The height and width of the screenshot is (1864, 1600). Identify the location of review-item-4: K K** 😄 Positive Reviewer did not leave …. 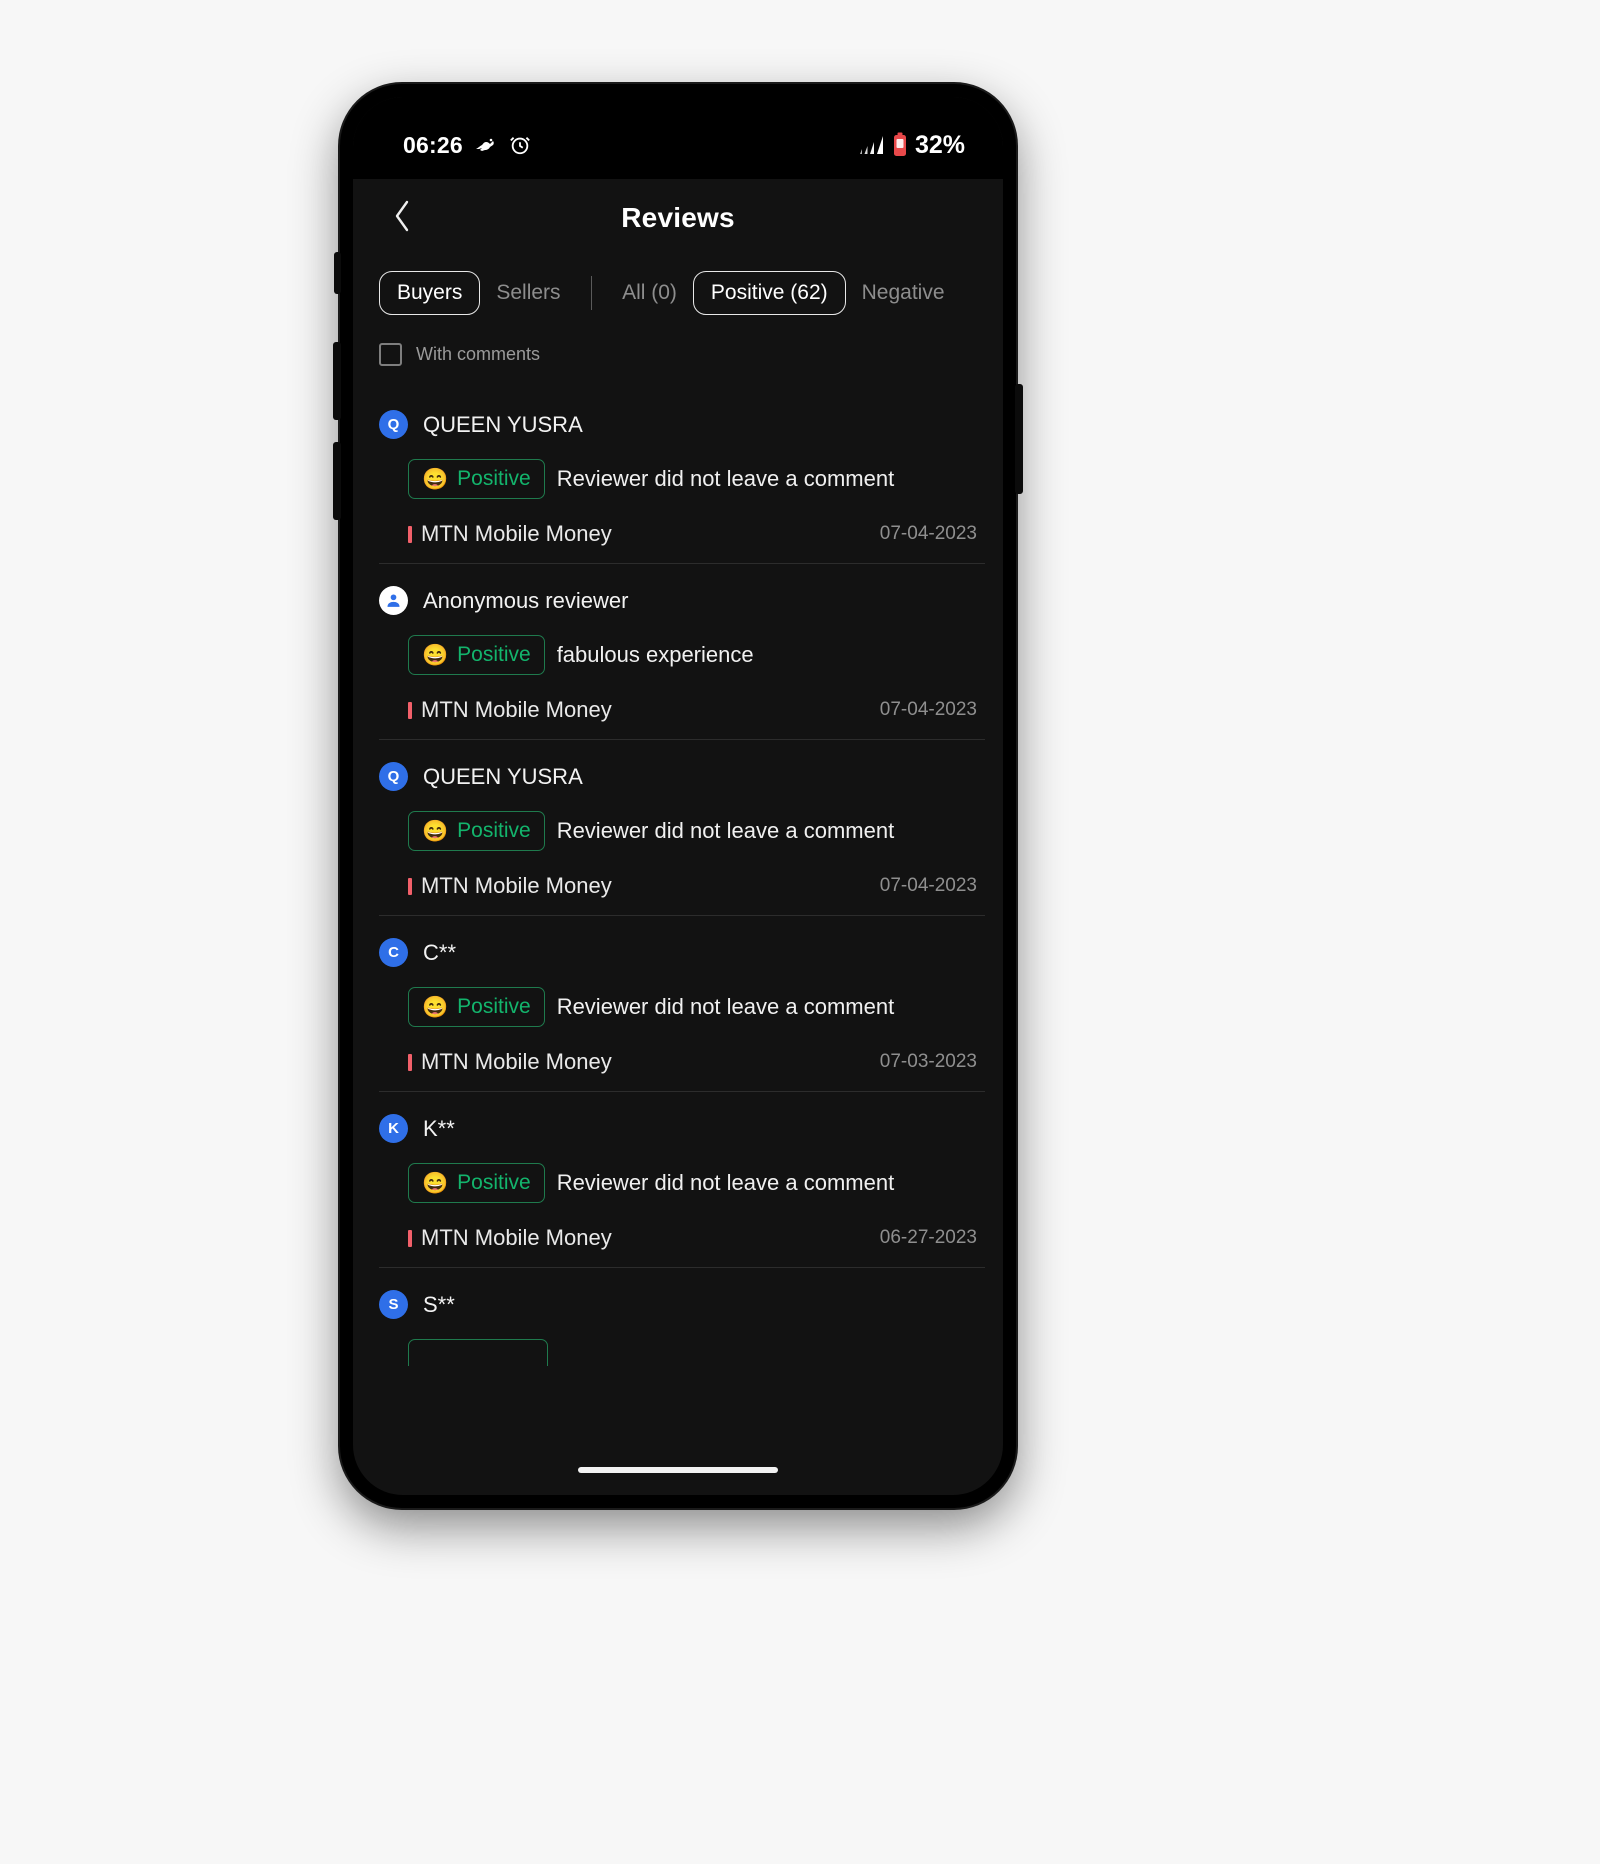
(678, 1180).